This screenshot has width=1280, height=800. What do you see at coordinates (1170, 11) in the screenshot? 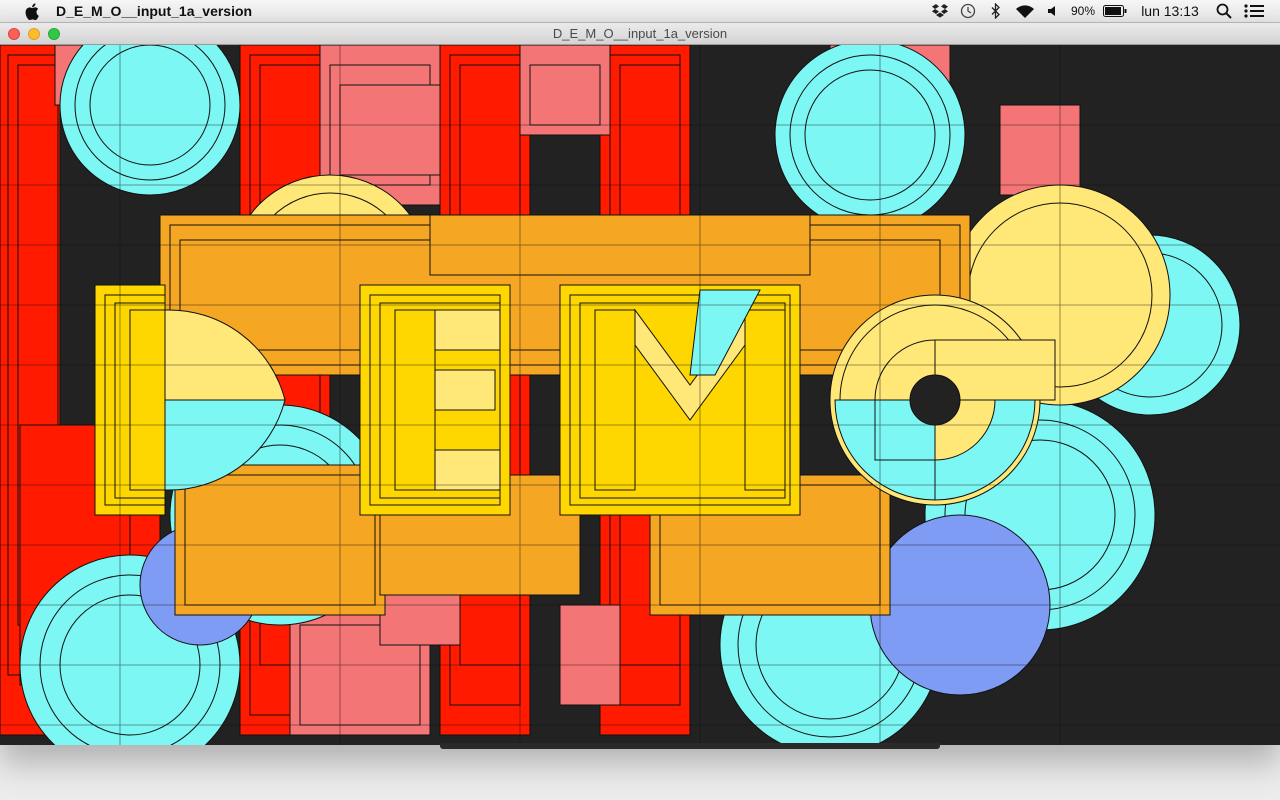
I see `clock: lun 13:13` at bounding box center [1170, 11].